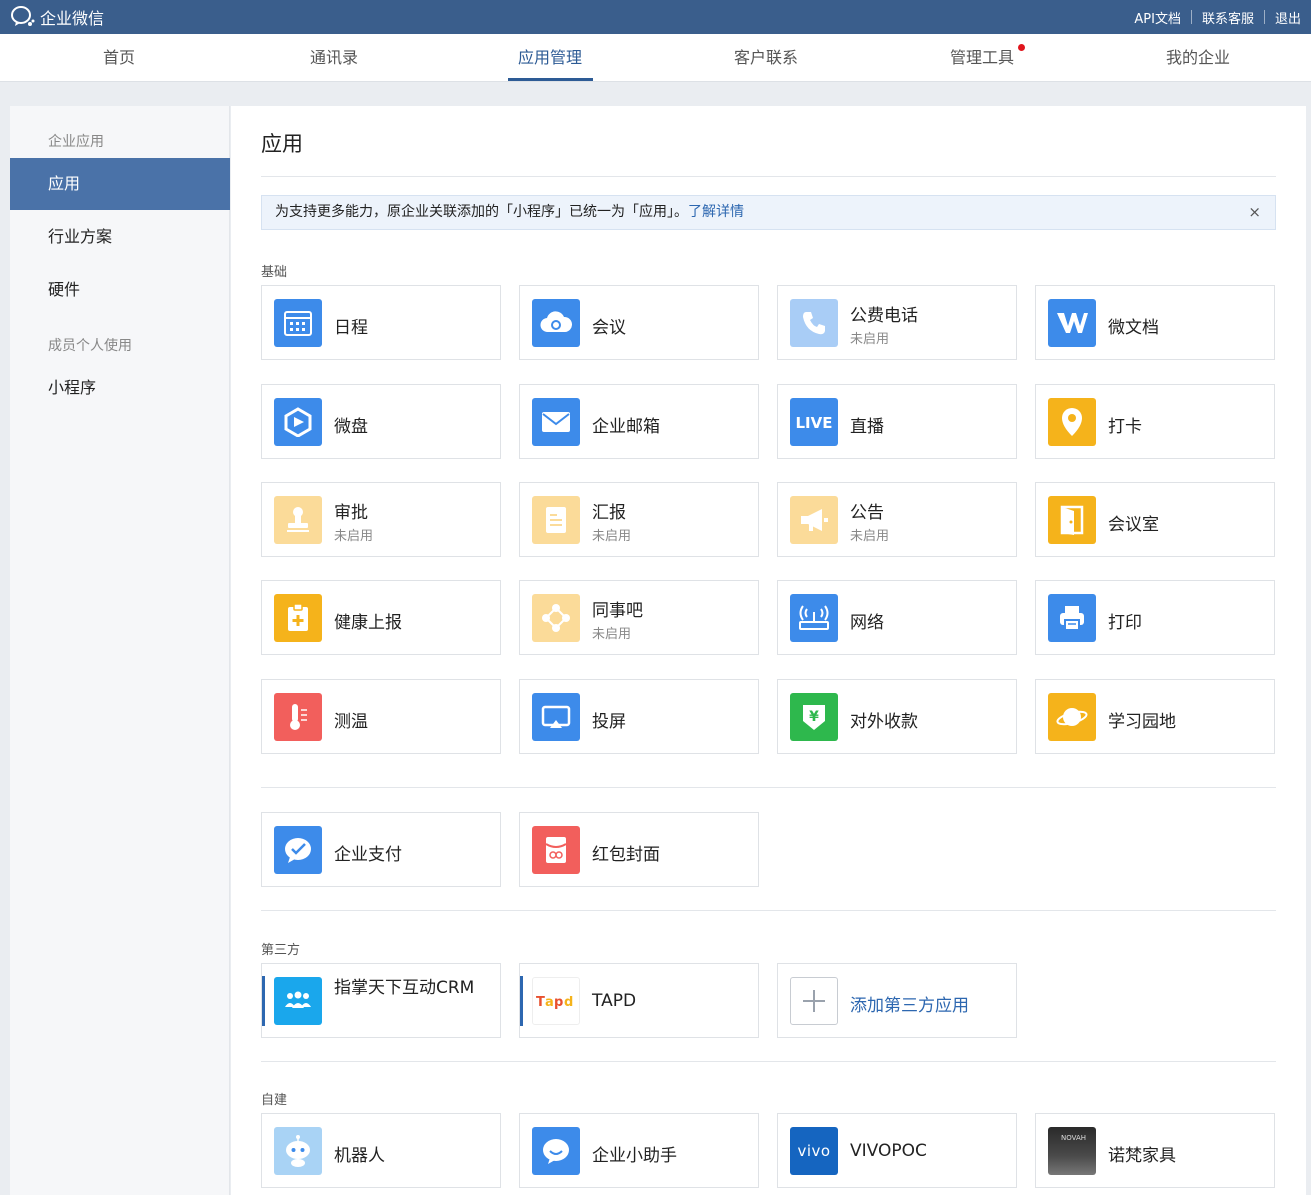 This screenshot has width=1311, height=1195. I want to click on svg-text: p, so click(558, 1002).